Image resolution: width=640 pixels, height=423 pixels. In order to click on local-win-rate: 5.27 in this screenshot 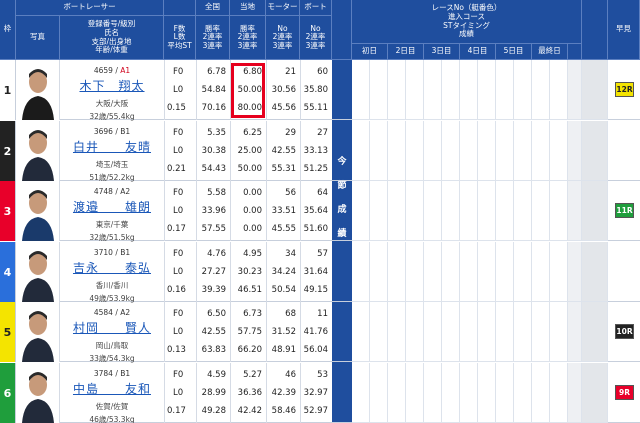, I will do `click(252, 375)`.